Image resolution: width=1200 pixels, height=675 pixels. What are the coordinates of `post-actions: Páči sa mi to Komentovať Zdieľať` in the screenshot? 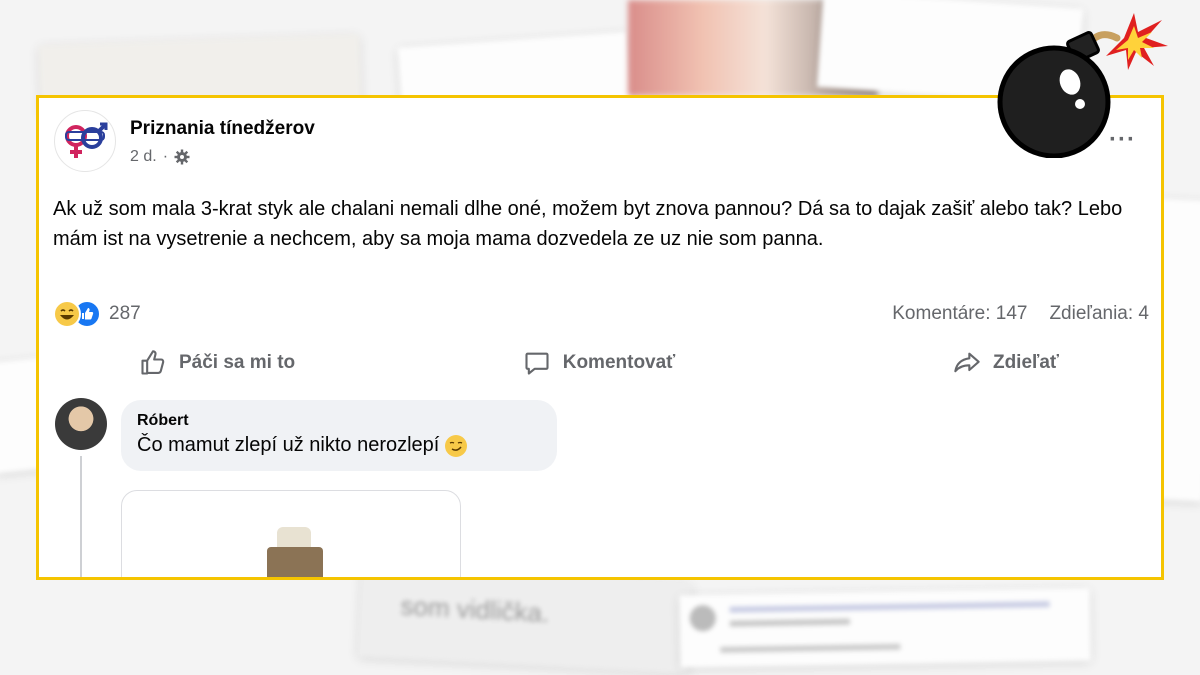 It's located at (601, 363).